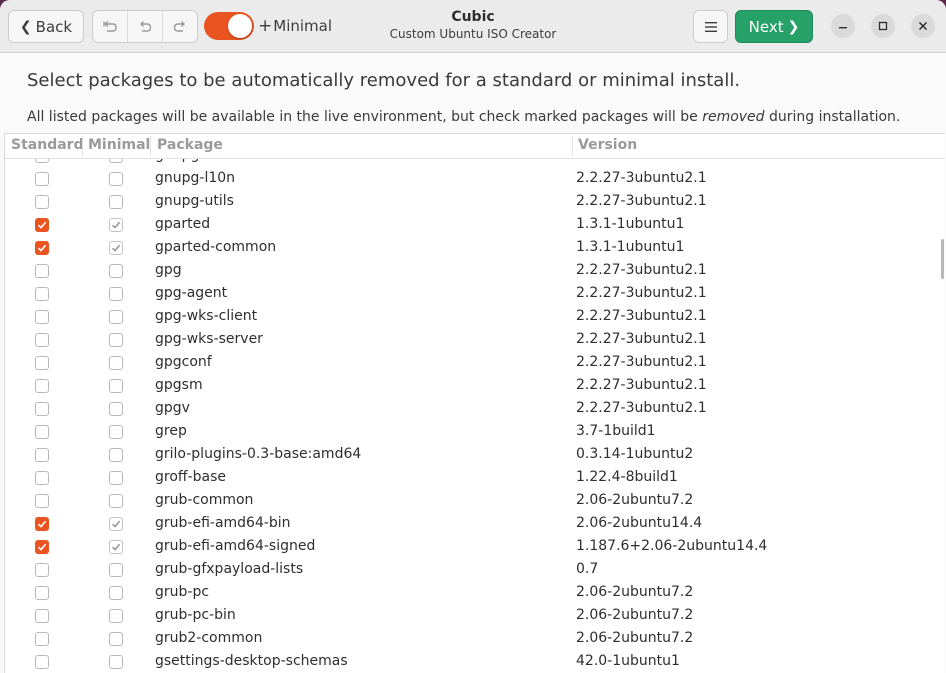 This screenshot has height=673, width=946. What do you see at coordinates (843, 26) in the screenshot?
I see `minimize-button` at bounding box center [843, 26].